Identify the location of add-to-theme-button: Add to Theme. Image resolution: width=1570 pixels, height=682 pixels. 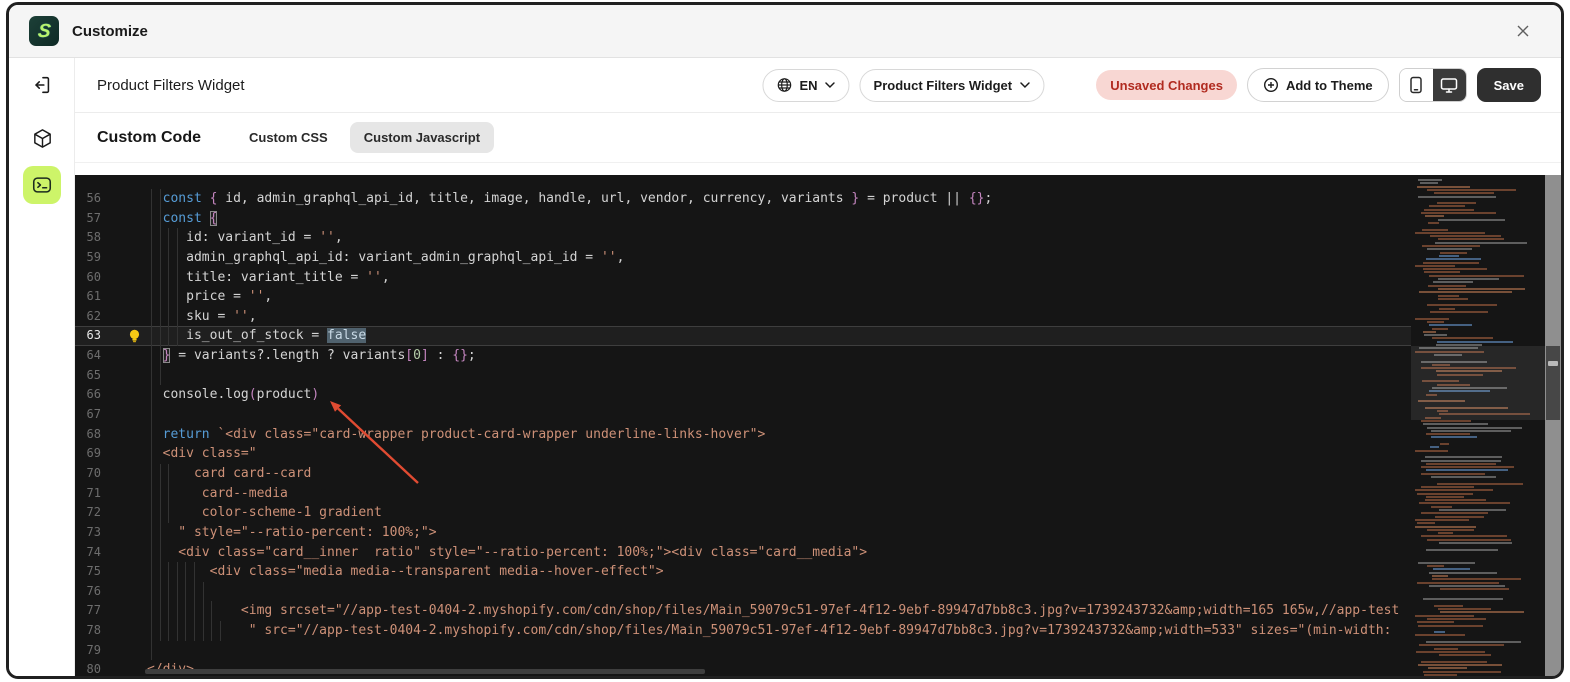
(1317, 85).